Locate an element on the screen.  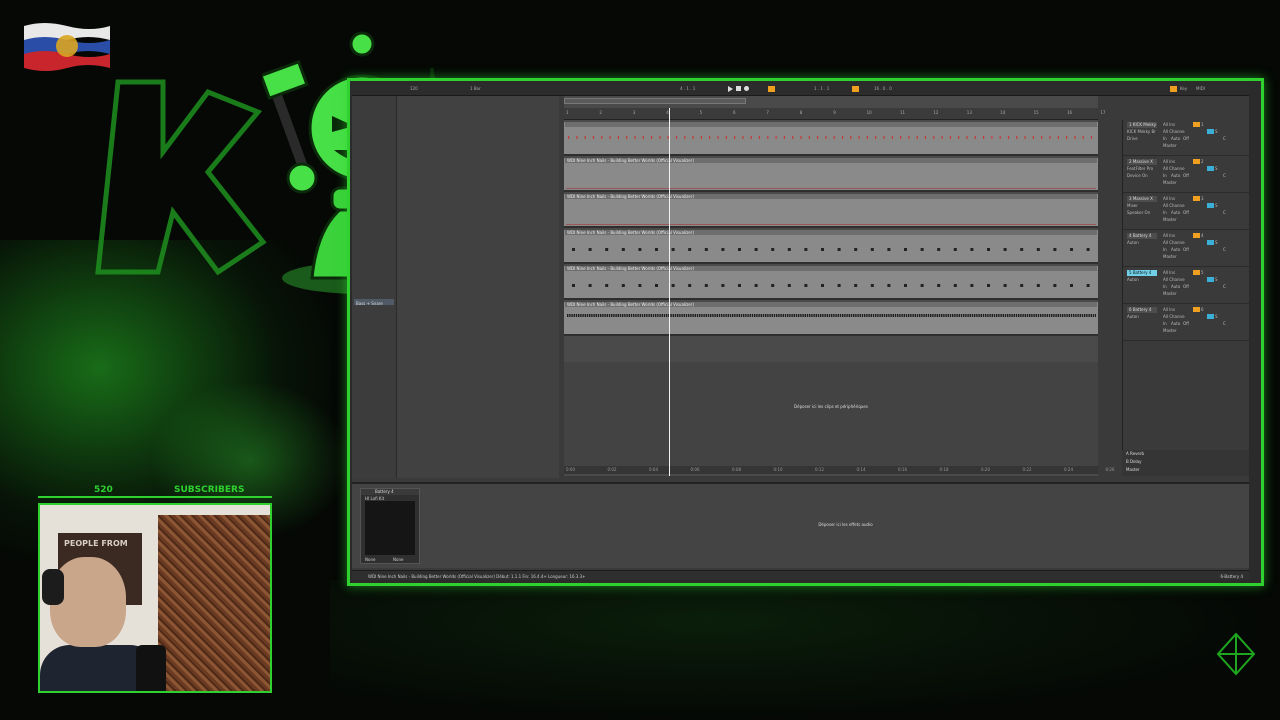
loop-toggle-button is located at coordinates (855, 89).